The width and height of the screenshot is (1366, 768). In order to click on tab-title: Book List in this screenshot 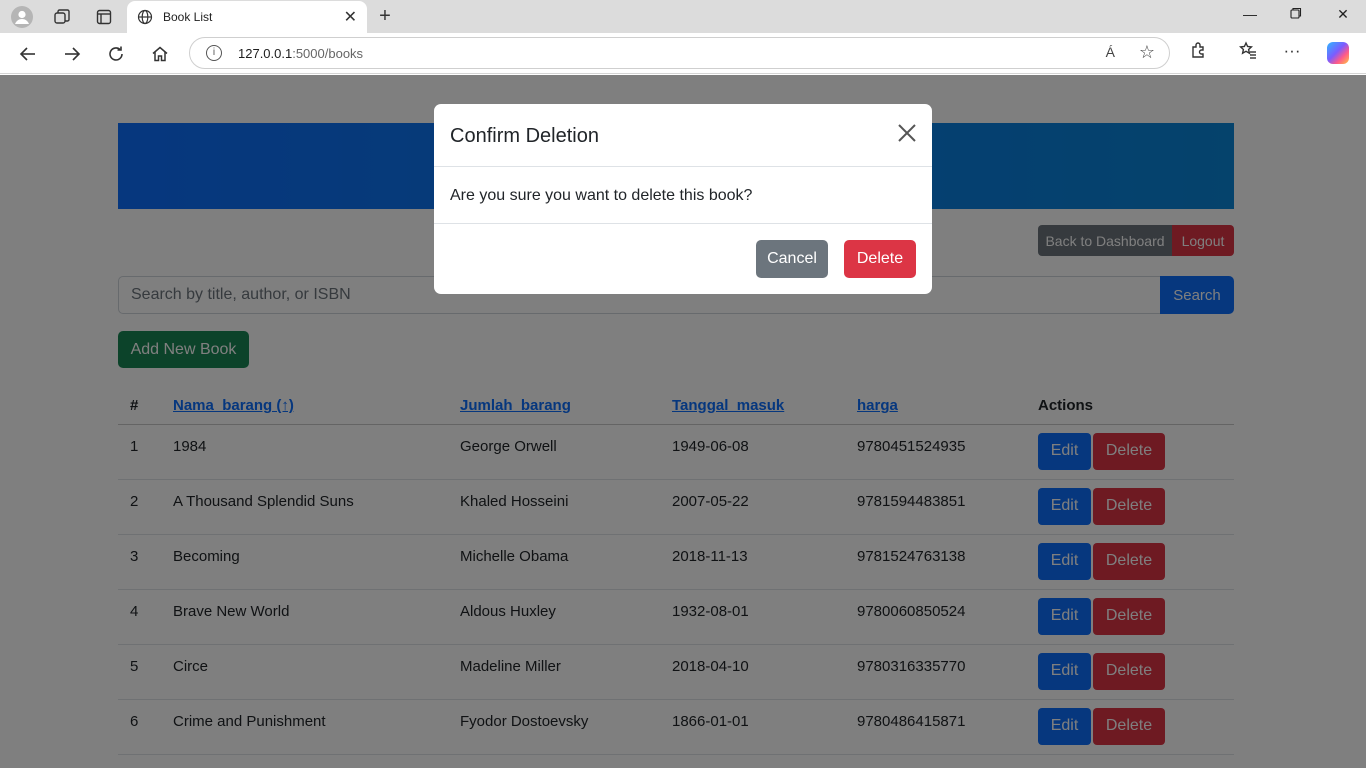, I will do `click(188, 17)`.